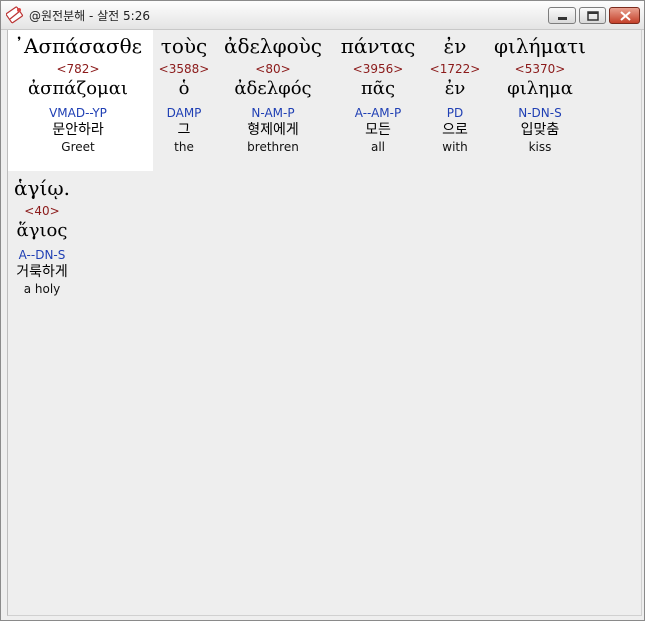 This screenshot has width=645, height=621. What do you see at coordinates (378, 147) in the screenshot?
I see `english-gloss: all` at bounding box center [378, 147].